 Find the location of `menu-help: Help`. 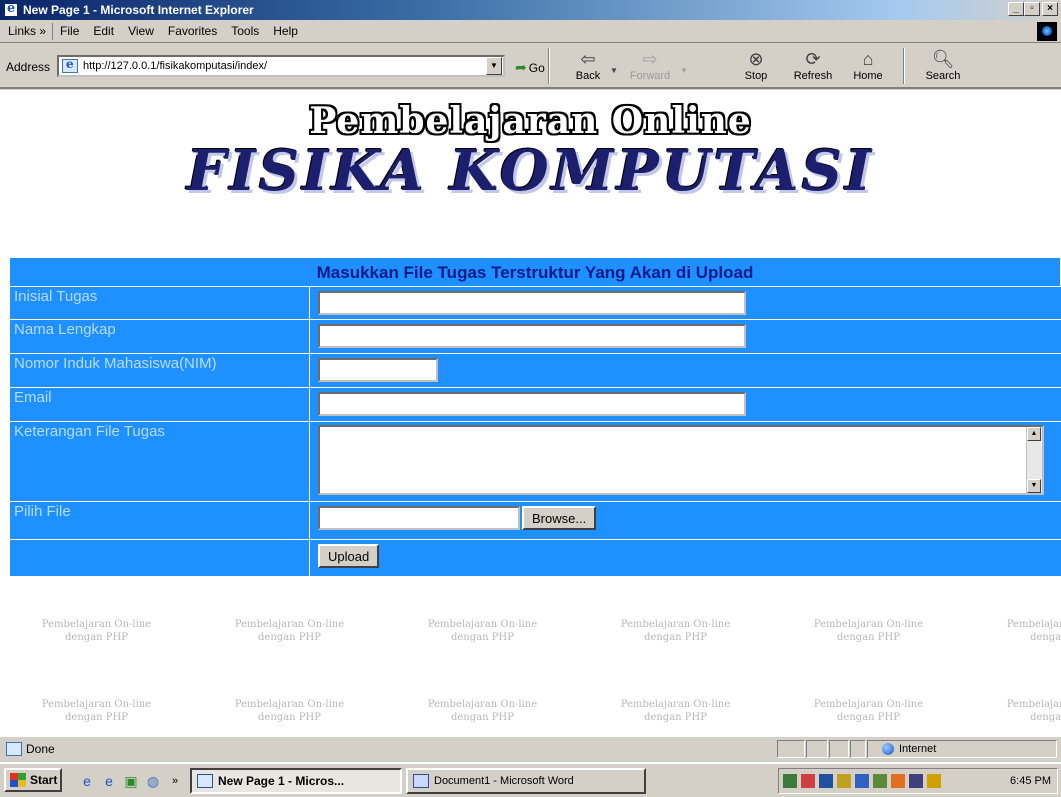

menu-help: Help is located at coordinates (285, 31).